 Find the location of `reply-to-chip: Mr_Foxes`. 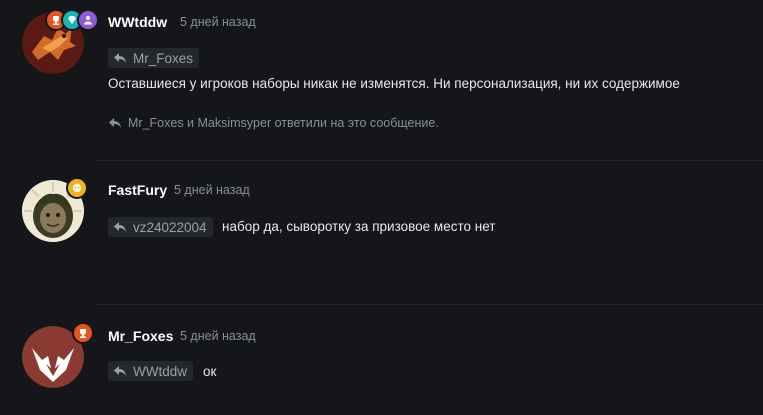

reply-to-chip: Mr_Foxes is located at coordinates (154, 58).